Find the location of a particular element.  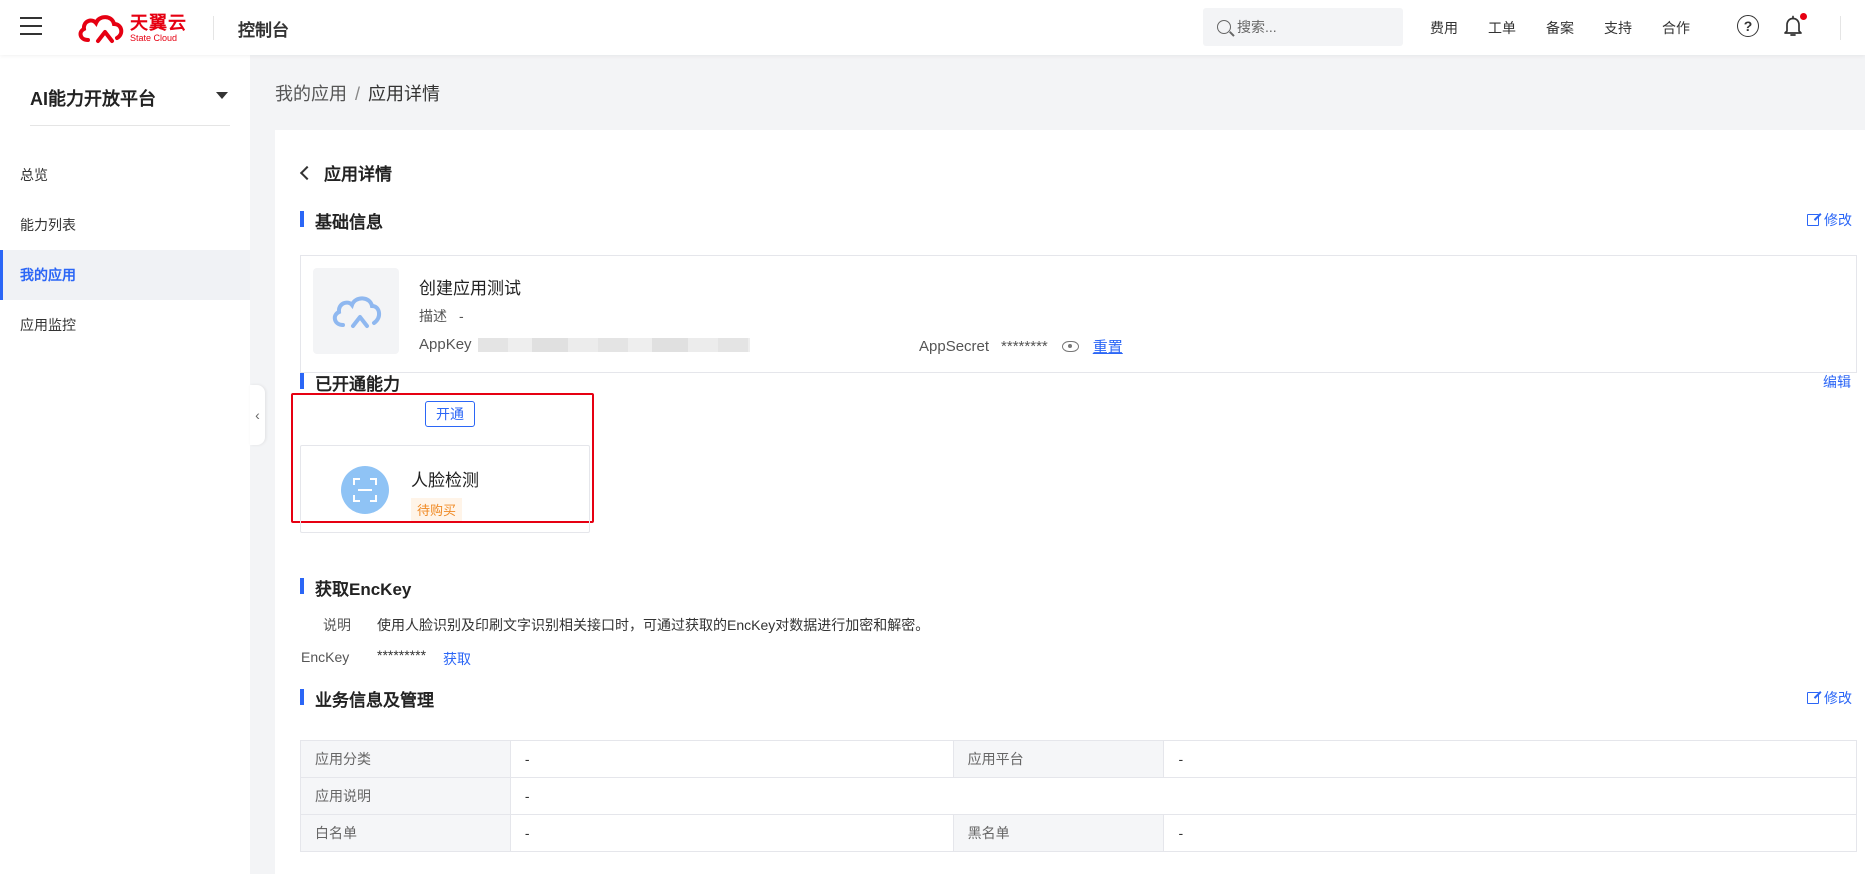

nav-support: 支持 is located at coordinates (1618, 28).